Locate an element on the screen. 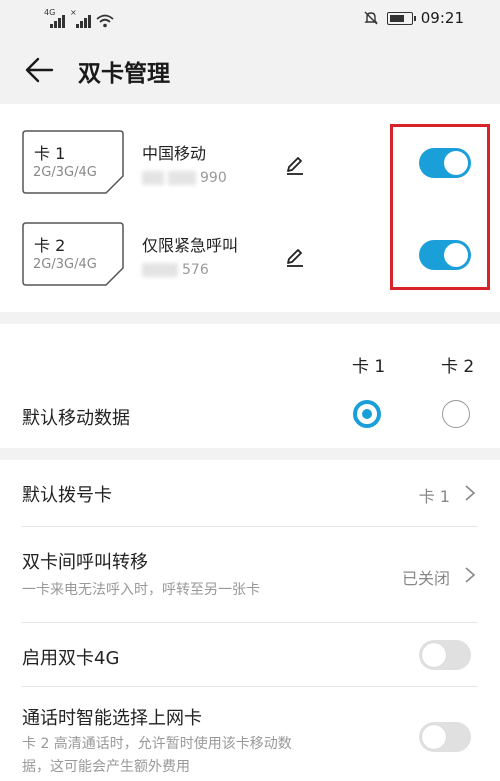 This screenshot has height=781, width=500. default-data-label: 默认移动数据 is located at coordinates (76, 418).